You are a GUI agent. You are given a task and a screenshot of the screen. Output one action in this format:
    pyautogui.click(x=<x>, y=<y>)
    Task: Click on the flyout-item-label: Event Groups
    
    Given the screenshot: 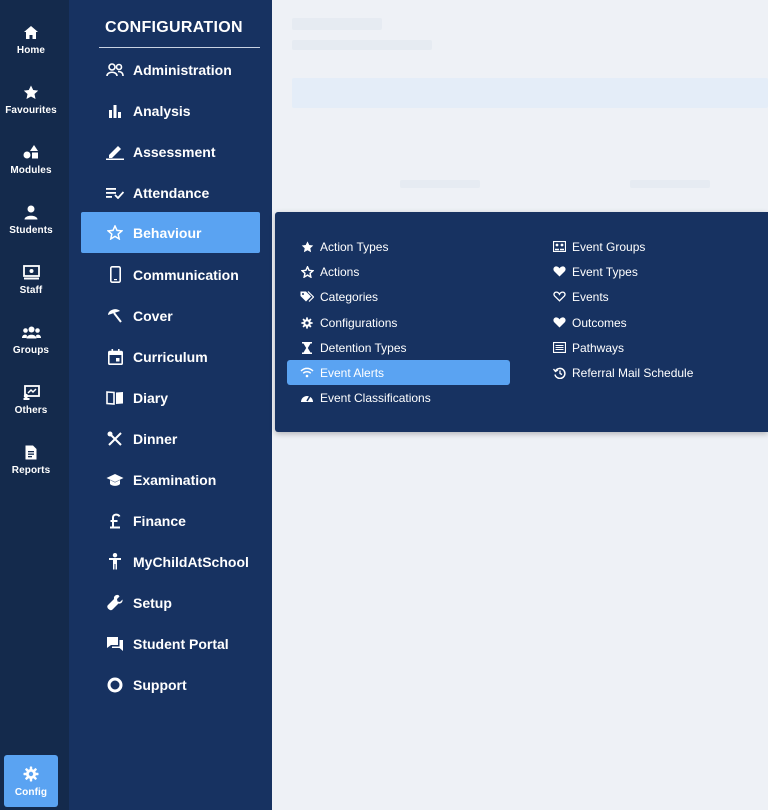 What is the action you would take?
    pyautogui.click(x=609, y=246)
    